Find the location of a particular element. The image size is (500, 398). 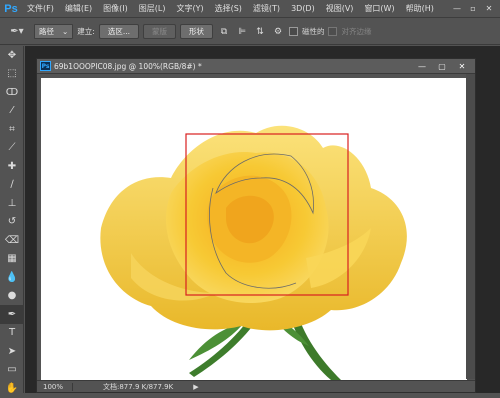

history-brush-tool-icon: ↺ is located at coordinates (12, 222).